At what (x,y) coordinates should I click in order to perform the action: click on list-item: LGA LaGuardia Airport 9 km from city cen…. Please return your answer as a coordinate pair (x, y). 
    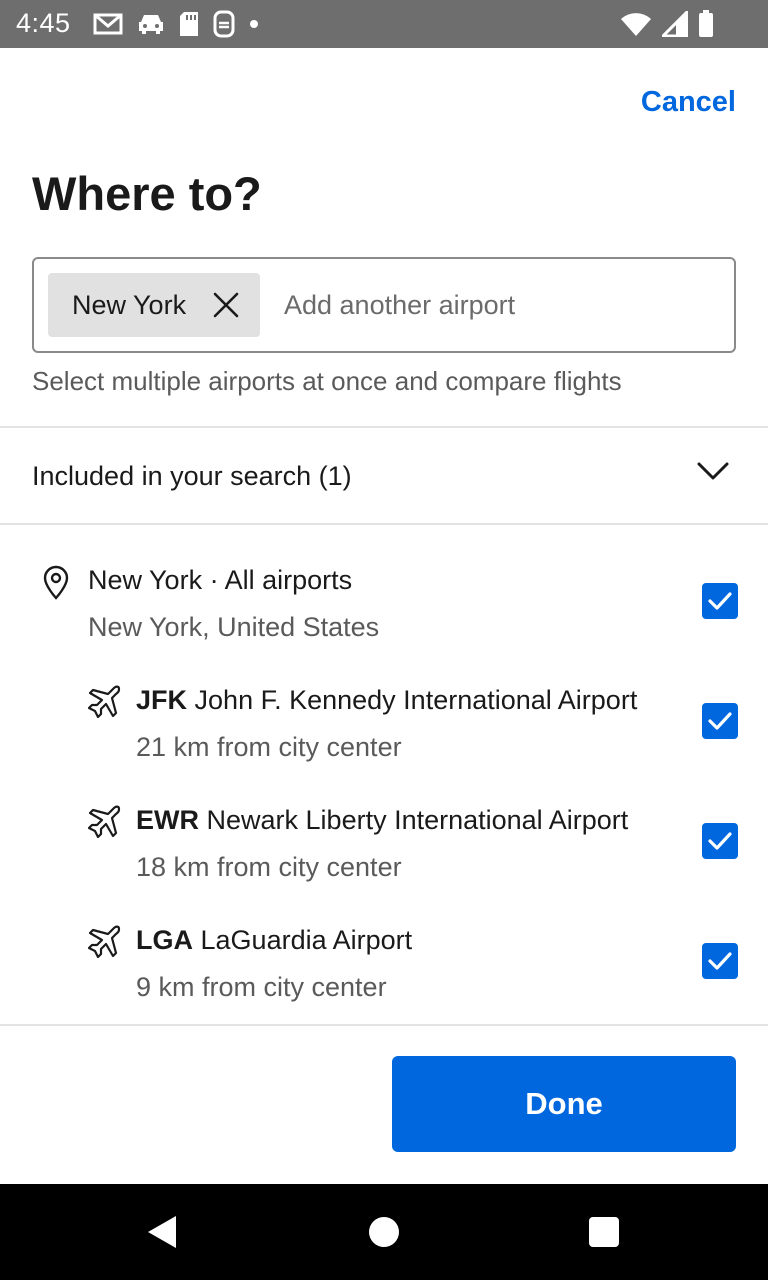
    Looking at the image, I should click on (384, 970).